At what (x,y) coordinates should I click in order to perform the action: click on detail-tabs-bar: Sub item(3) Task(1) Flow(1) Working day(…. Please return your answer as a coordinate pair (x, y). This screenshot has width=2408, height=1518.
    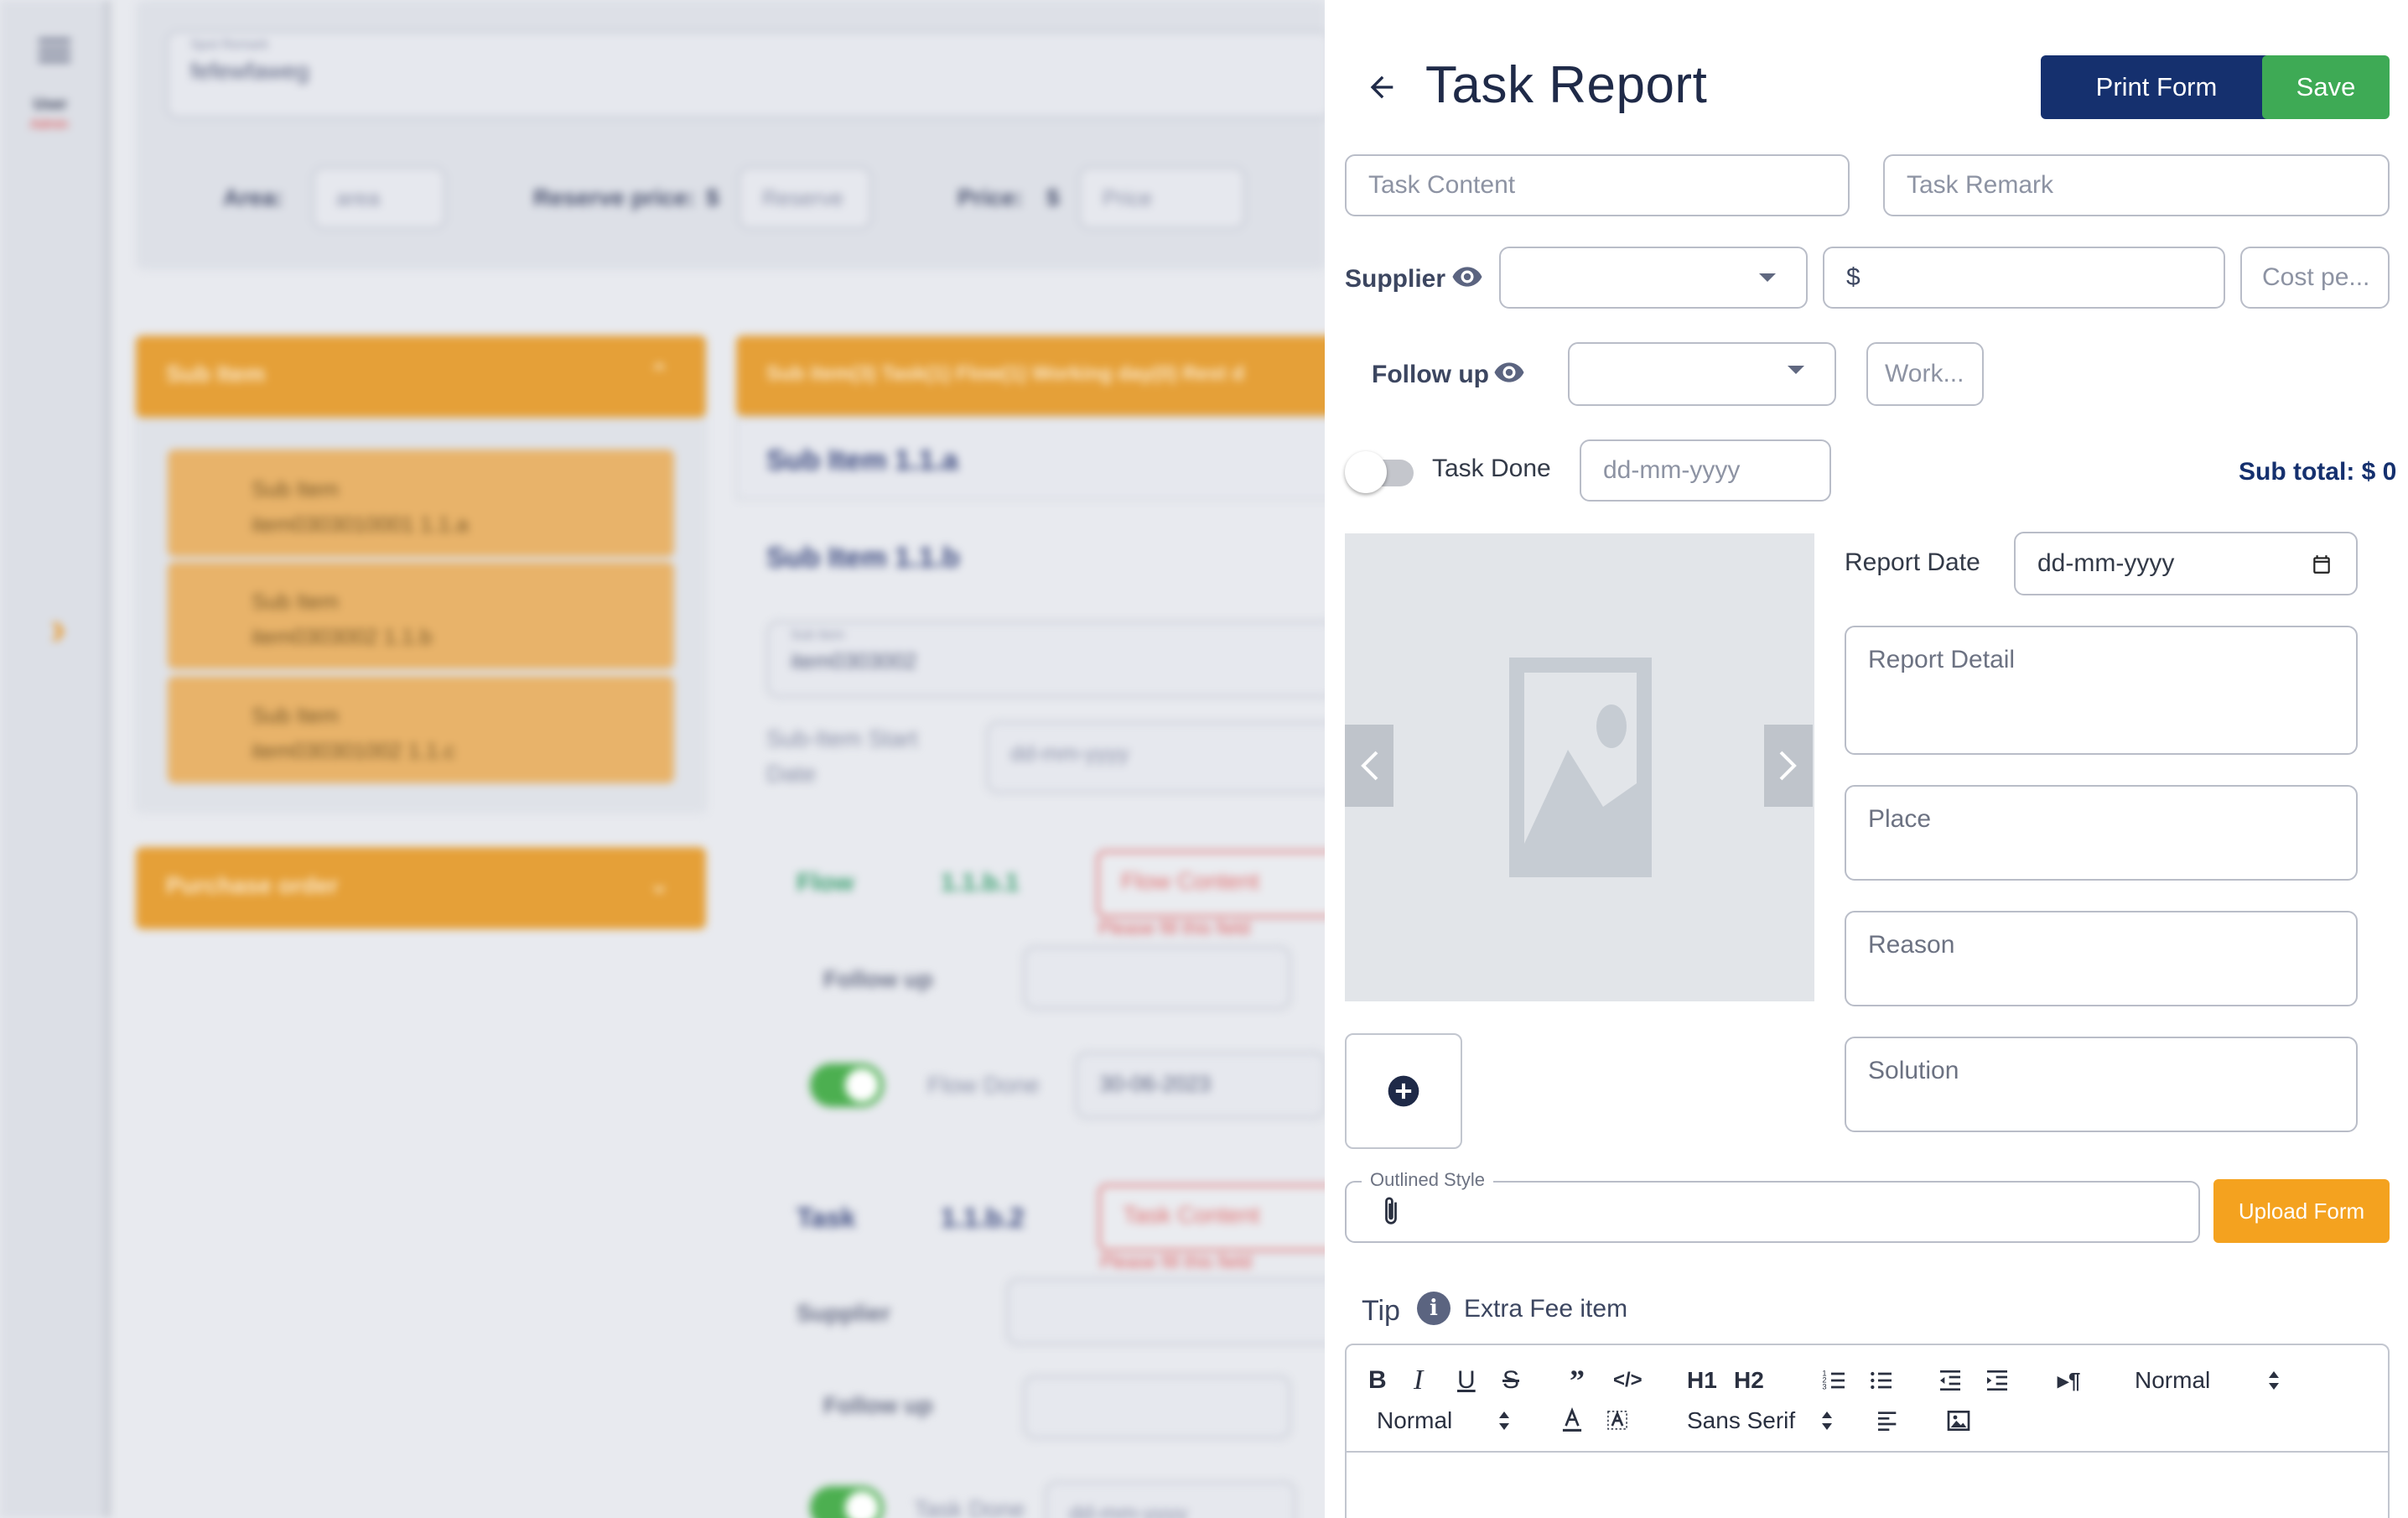
    Looking at the image, I should click on (1038, 375).